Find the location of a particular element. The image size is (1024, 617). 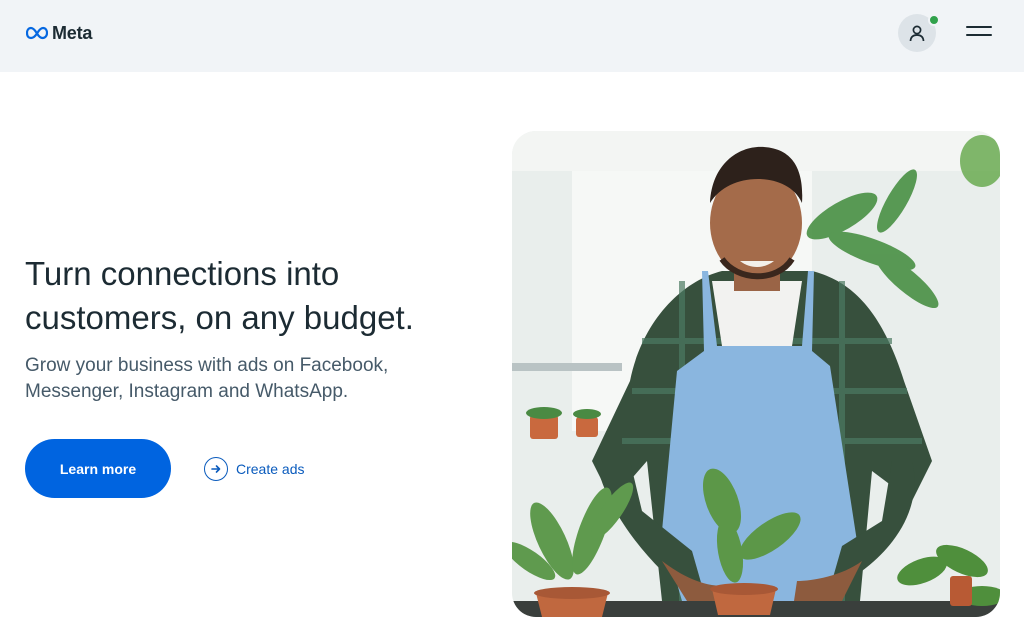

online-status-dot is located at coordinates (934, 20).